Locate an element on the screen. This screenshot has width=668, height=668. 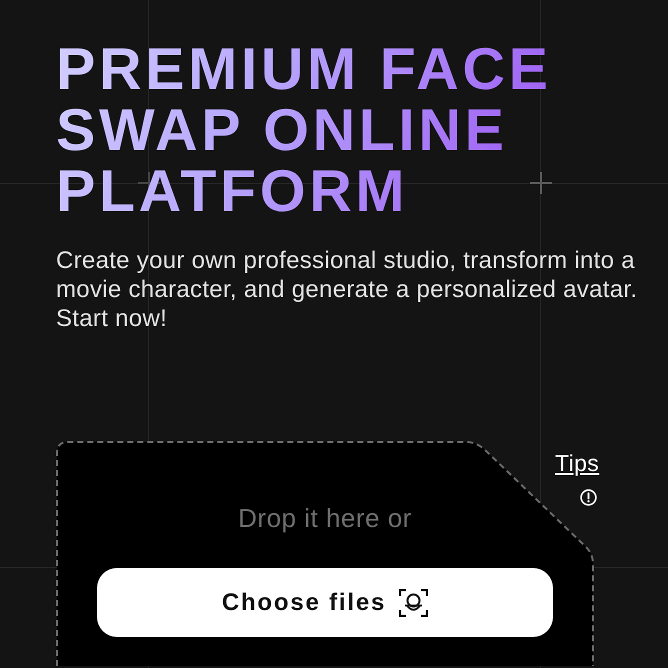
alert-icon is located at coordinates (588, 497).